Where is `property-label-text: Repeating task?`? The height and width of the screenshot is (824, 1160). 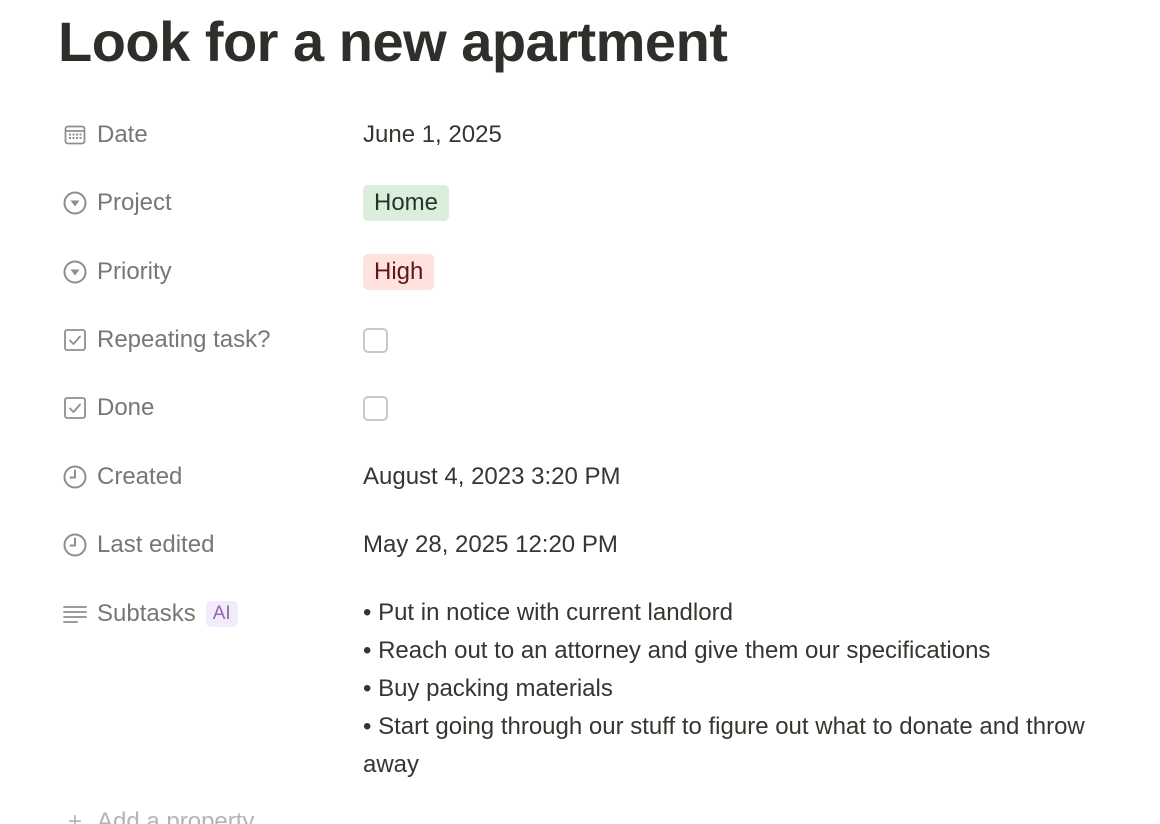
property-label-text: Repeating task? is located at coordinates (184, 339).